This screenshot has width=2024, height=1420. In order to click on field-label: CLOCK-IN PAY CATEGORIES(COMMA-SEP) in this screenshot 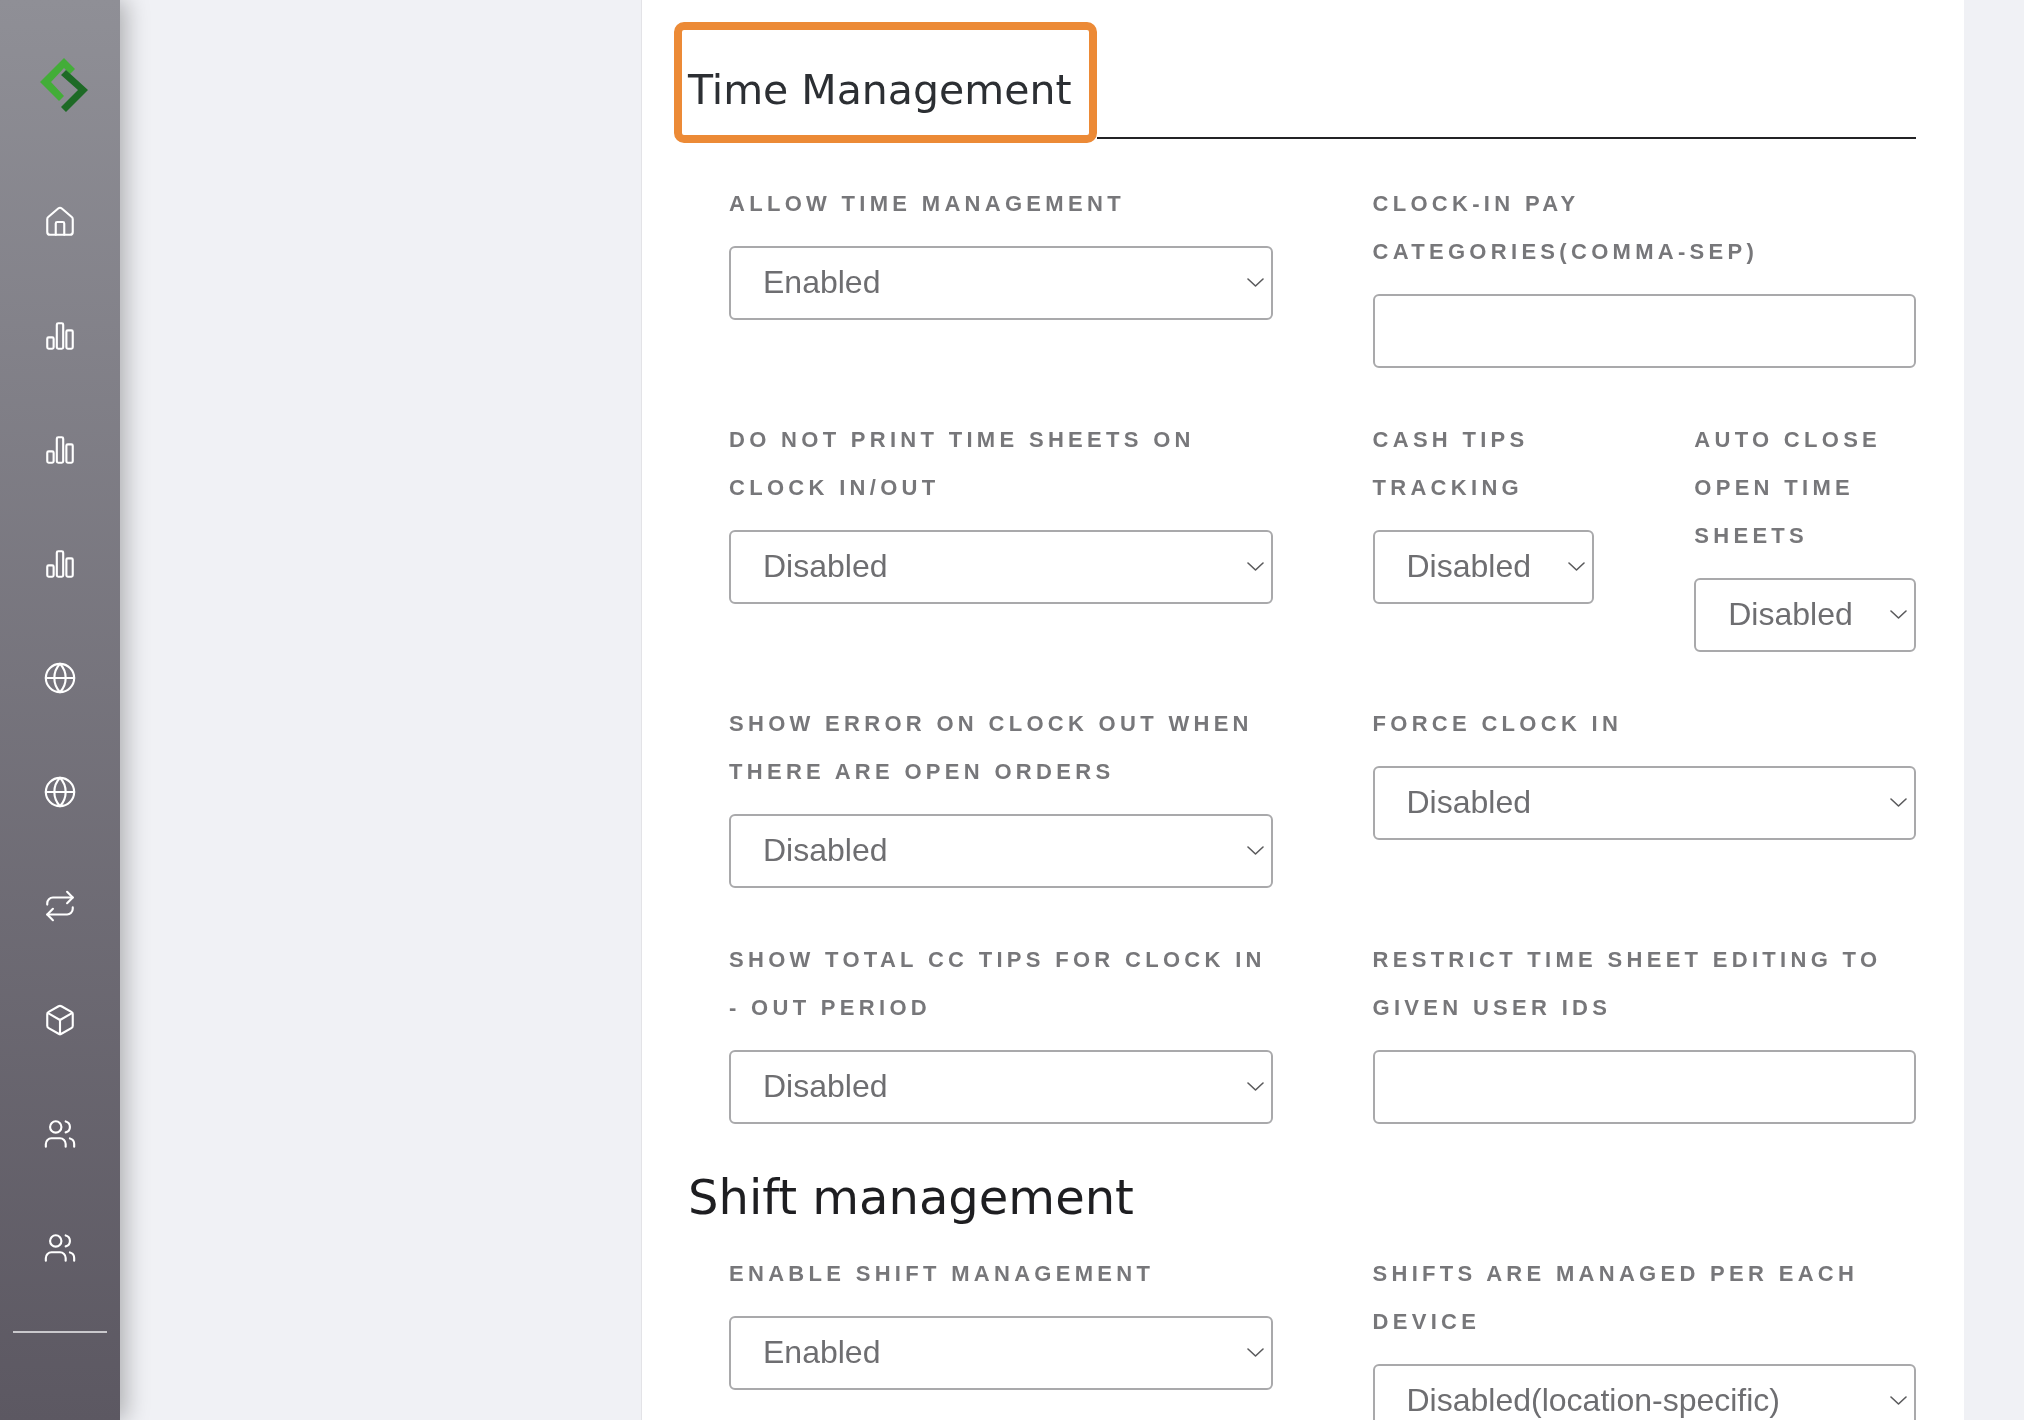, I will do `click(1566, 228)`.